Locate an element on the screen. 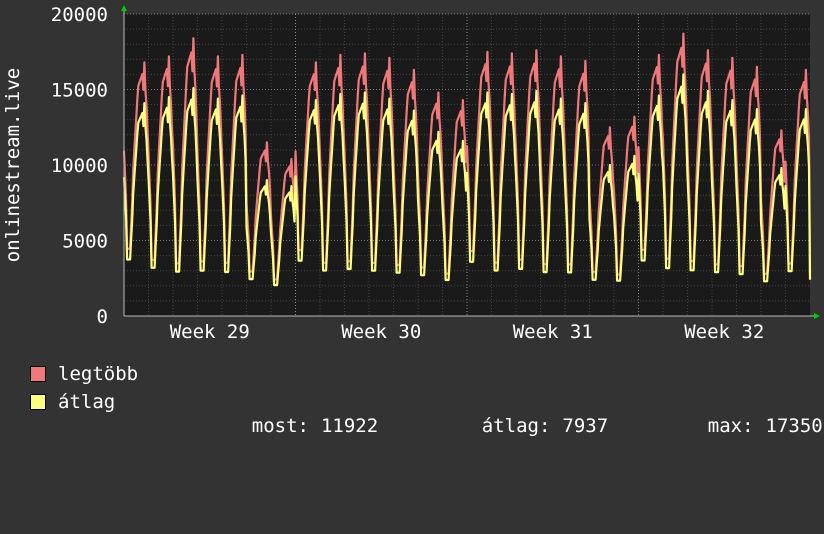 The height and width of the screenshot is (534, 824). stat-max: max: 17350 is located at coordinates (742, 426).